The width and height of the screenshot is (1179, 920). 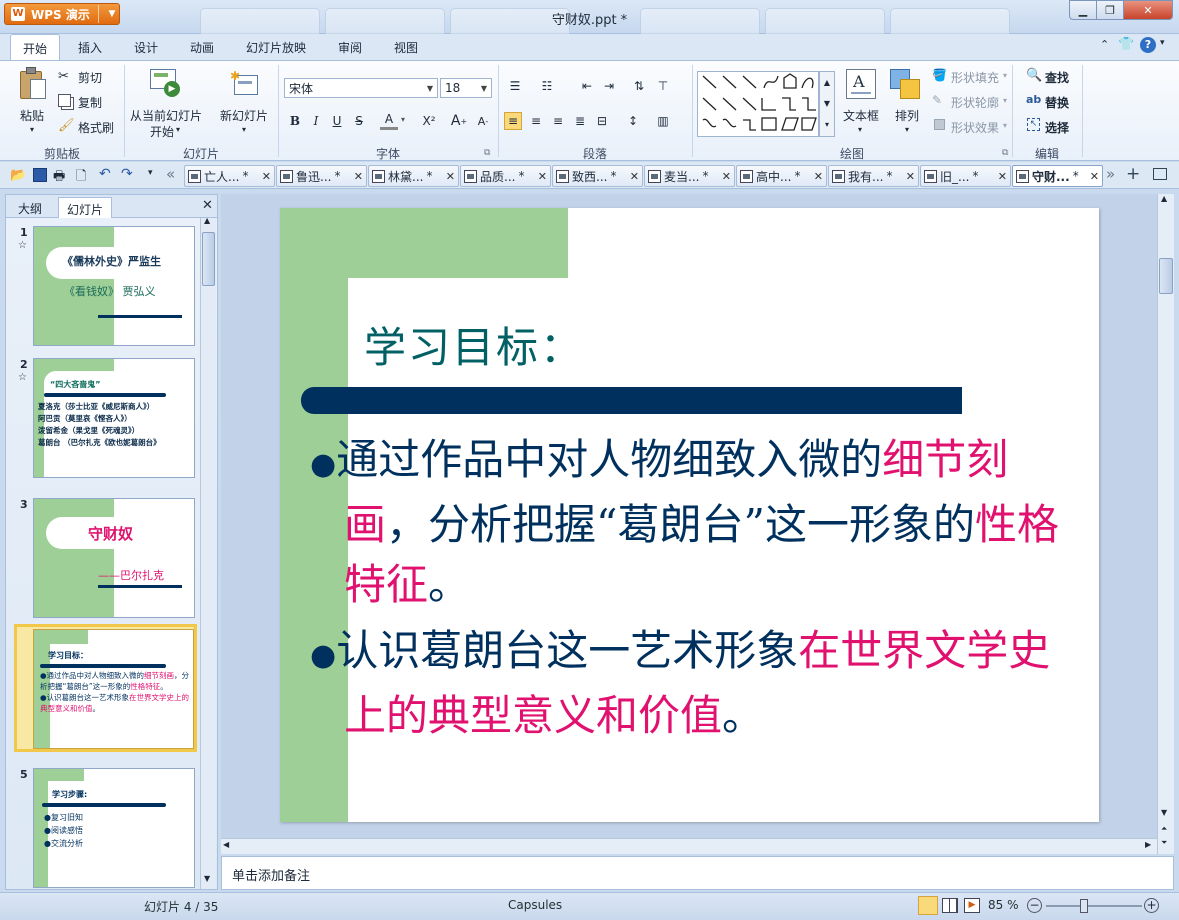 What do you see at coordinates (873, 176) in the screenshot?
I see `doc-tab: 我有... * ✕` at bounding box center [873, 176].